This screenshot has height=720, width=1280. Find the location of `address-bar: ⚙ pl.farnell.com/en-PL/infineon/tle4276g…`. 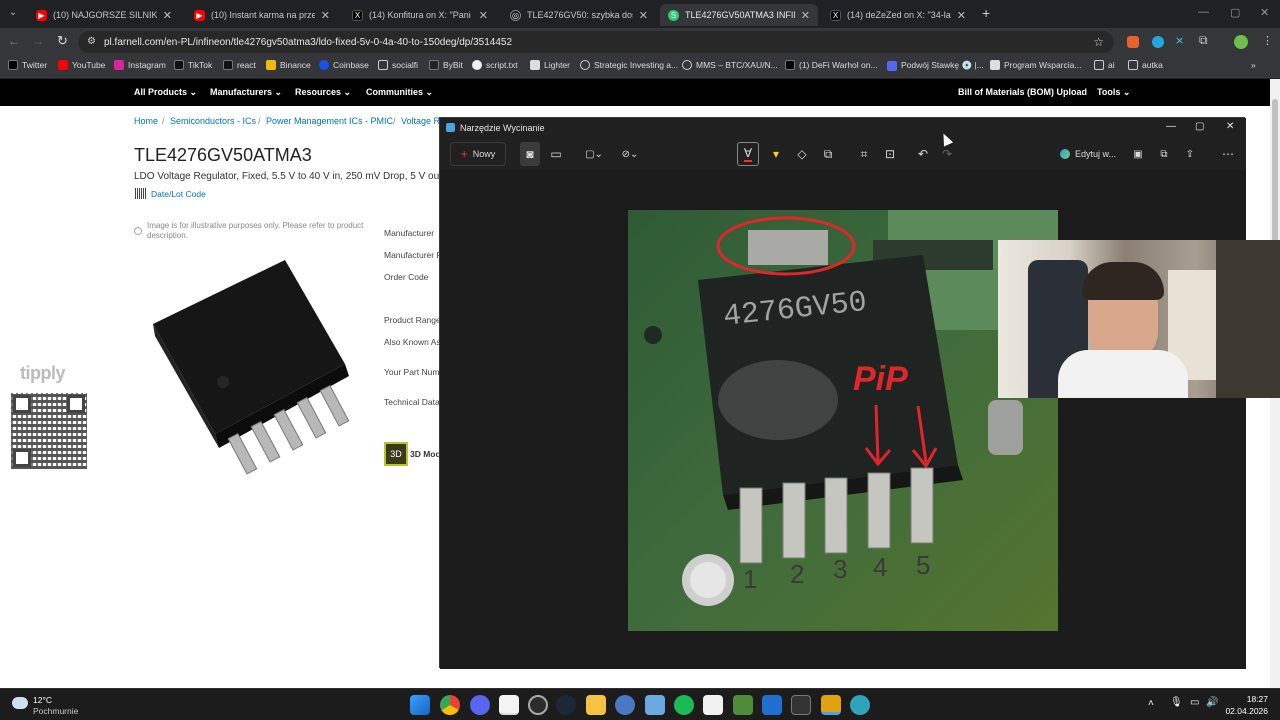

address-bar: ⚙ pl.farnell.com/en-PL/infineon/tle4276g… is located at coordinates (596, 42).